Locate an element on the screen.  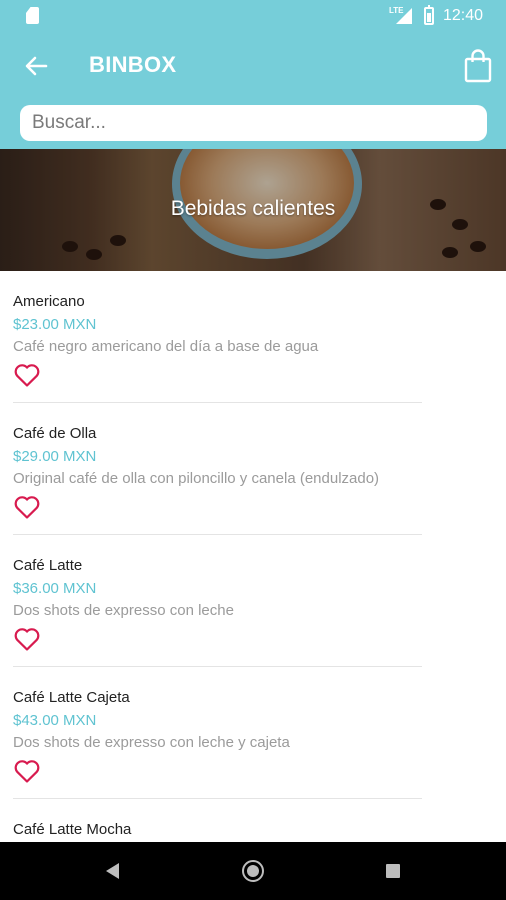
back-button is located at coordinates (36, 66).